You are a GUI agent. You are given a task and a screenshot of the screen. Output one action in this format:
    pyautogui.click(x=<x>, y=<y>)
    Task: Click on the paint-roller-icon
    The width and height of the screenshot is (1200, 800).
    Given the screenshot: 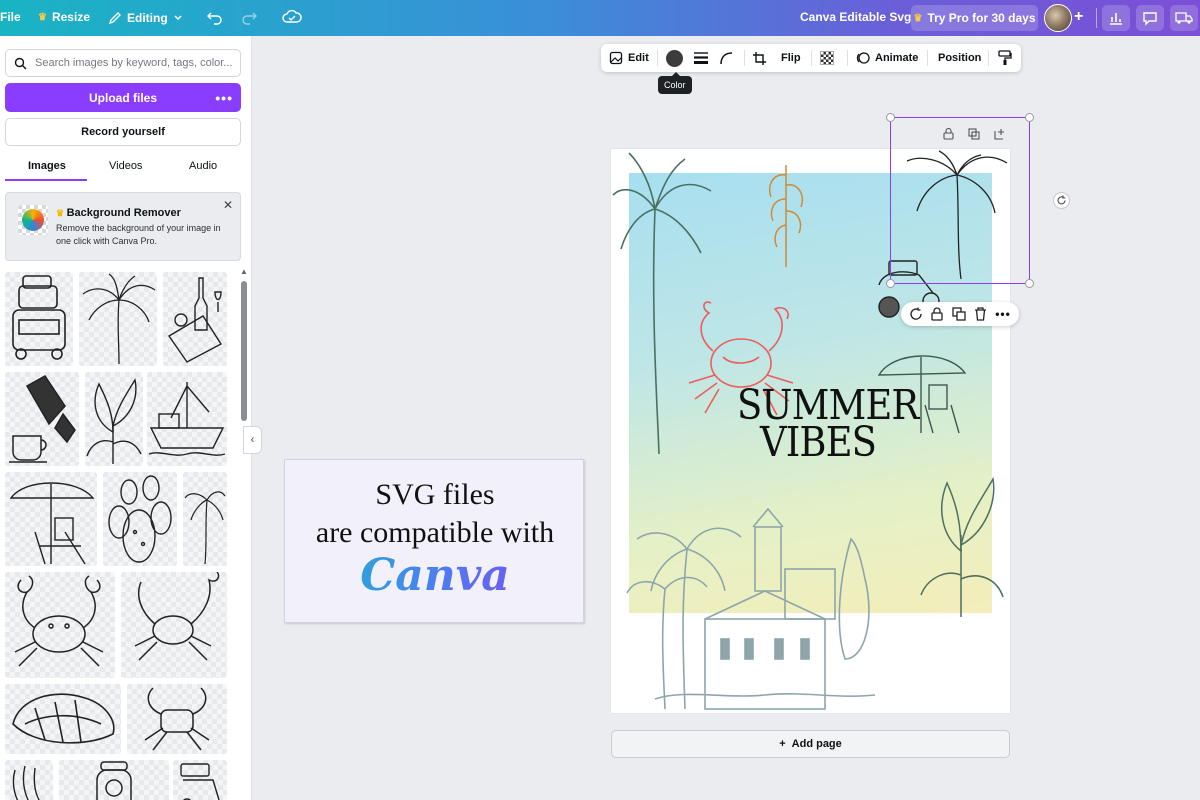 What is the action you would take?
    pyautogui.click(x=1005, y=57)
    